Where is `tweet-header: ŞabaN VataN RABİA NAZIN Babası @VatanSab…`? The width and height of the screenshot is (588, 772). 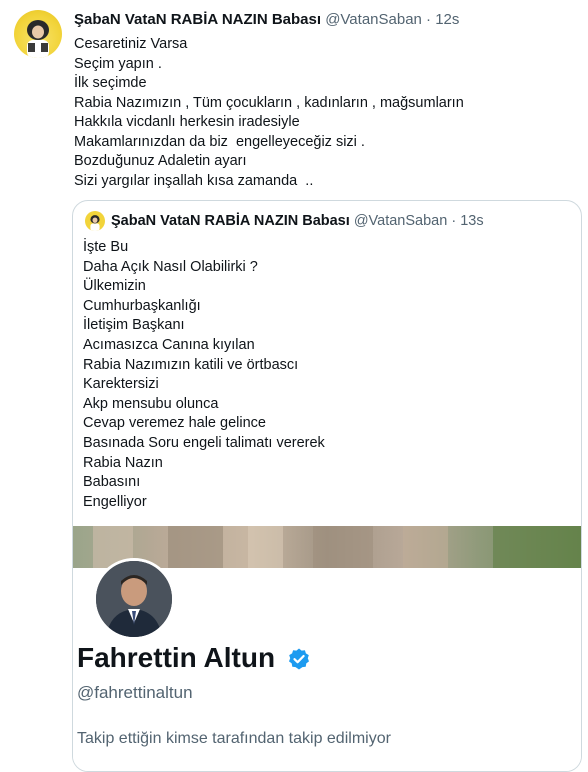
tweet-header: ŞabaN VataN RABİA NAZIN Babası @VatanSab… is located at coordinates (266, 19).